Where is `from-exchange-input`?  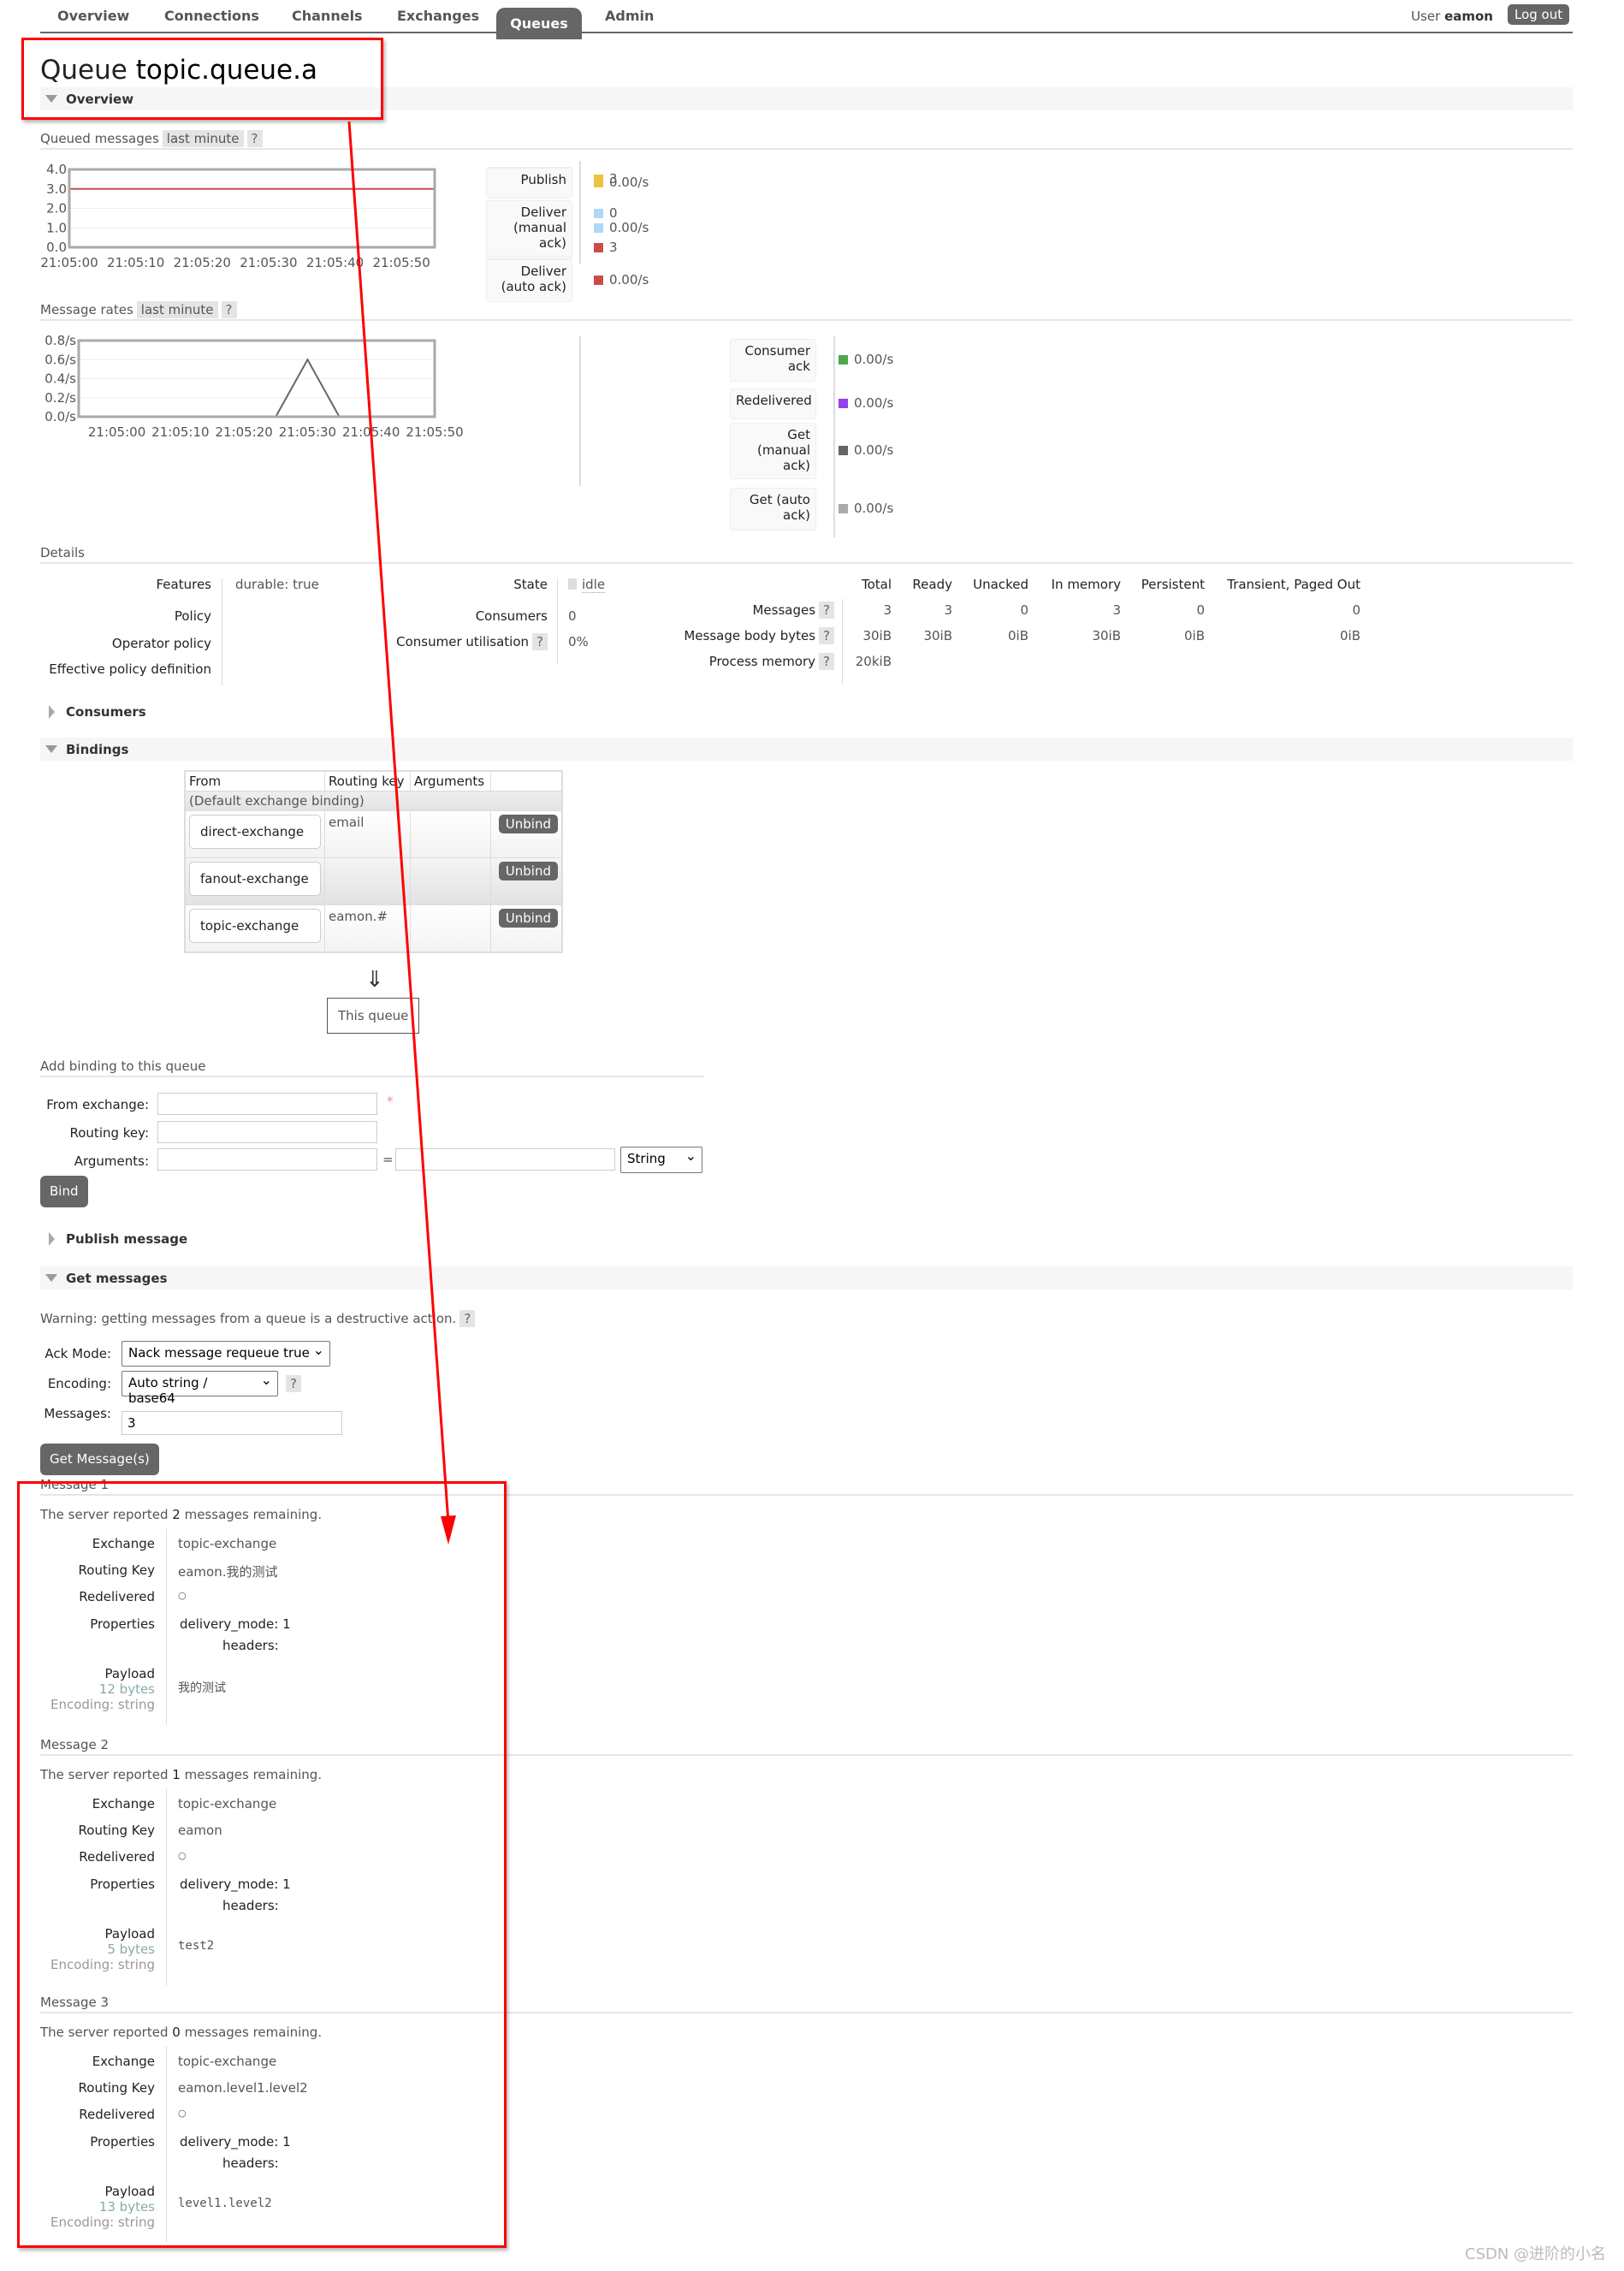 from-exchange-input is located at coordinates (267, 1104).